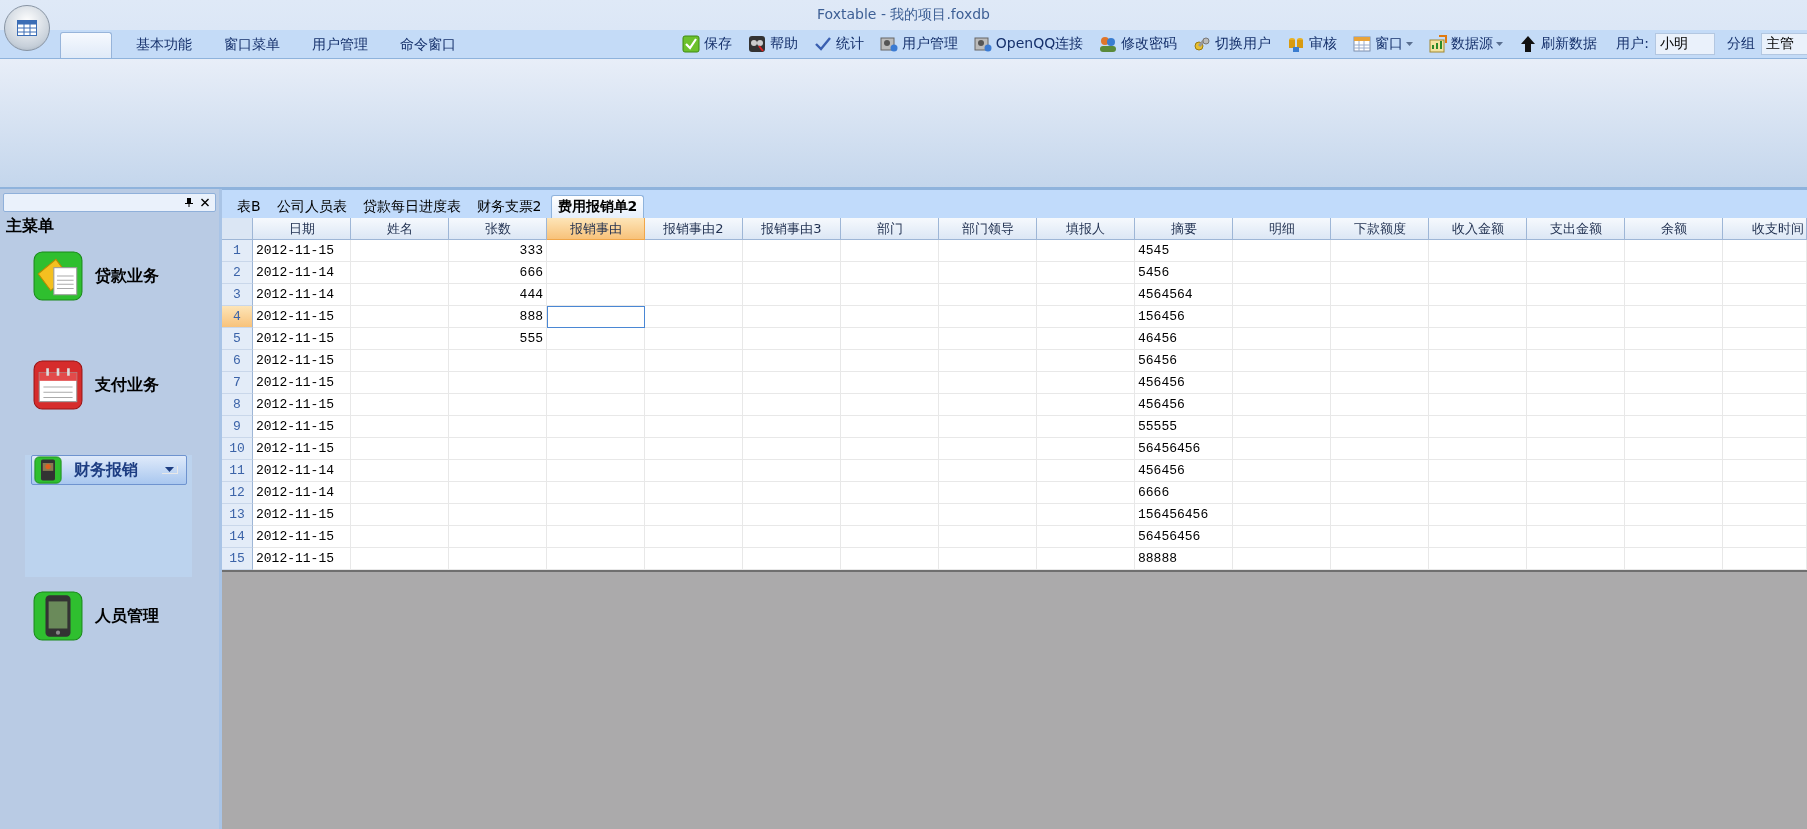 This screenshot has width=1807, height=829. I want to click on group-label: 分组, so click(1741, 44).